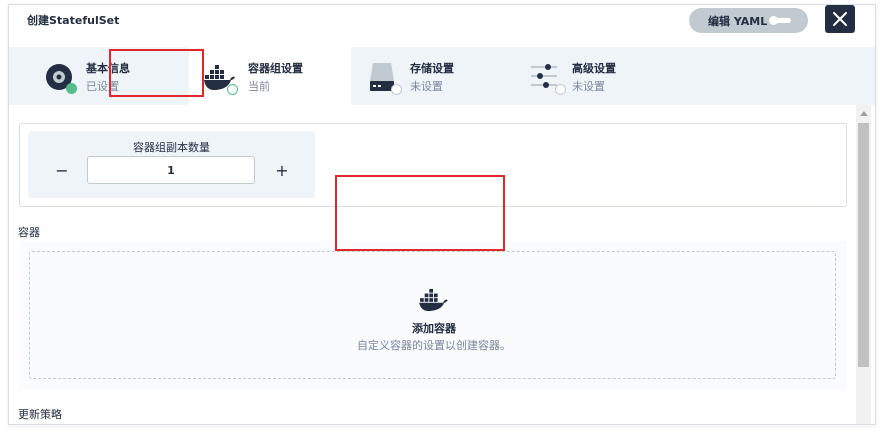 The width and height of the screenshot is (884, 433). I want to click on dialog-header: 创建StatefulSet 编辑 YAML, so click(442, 26).